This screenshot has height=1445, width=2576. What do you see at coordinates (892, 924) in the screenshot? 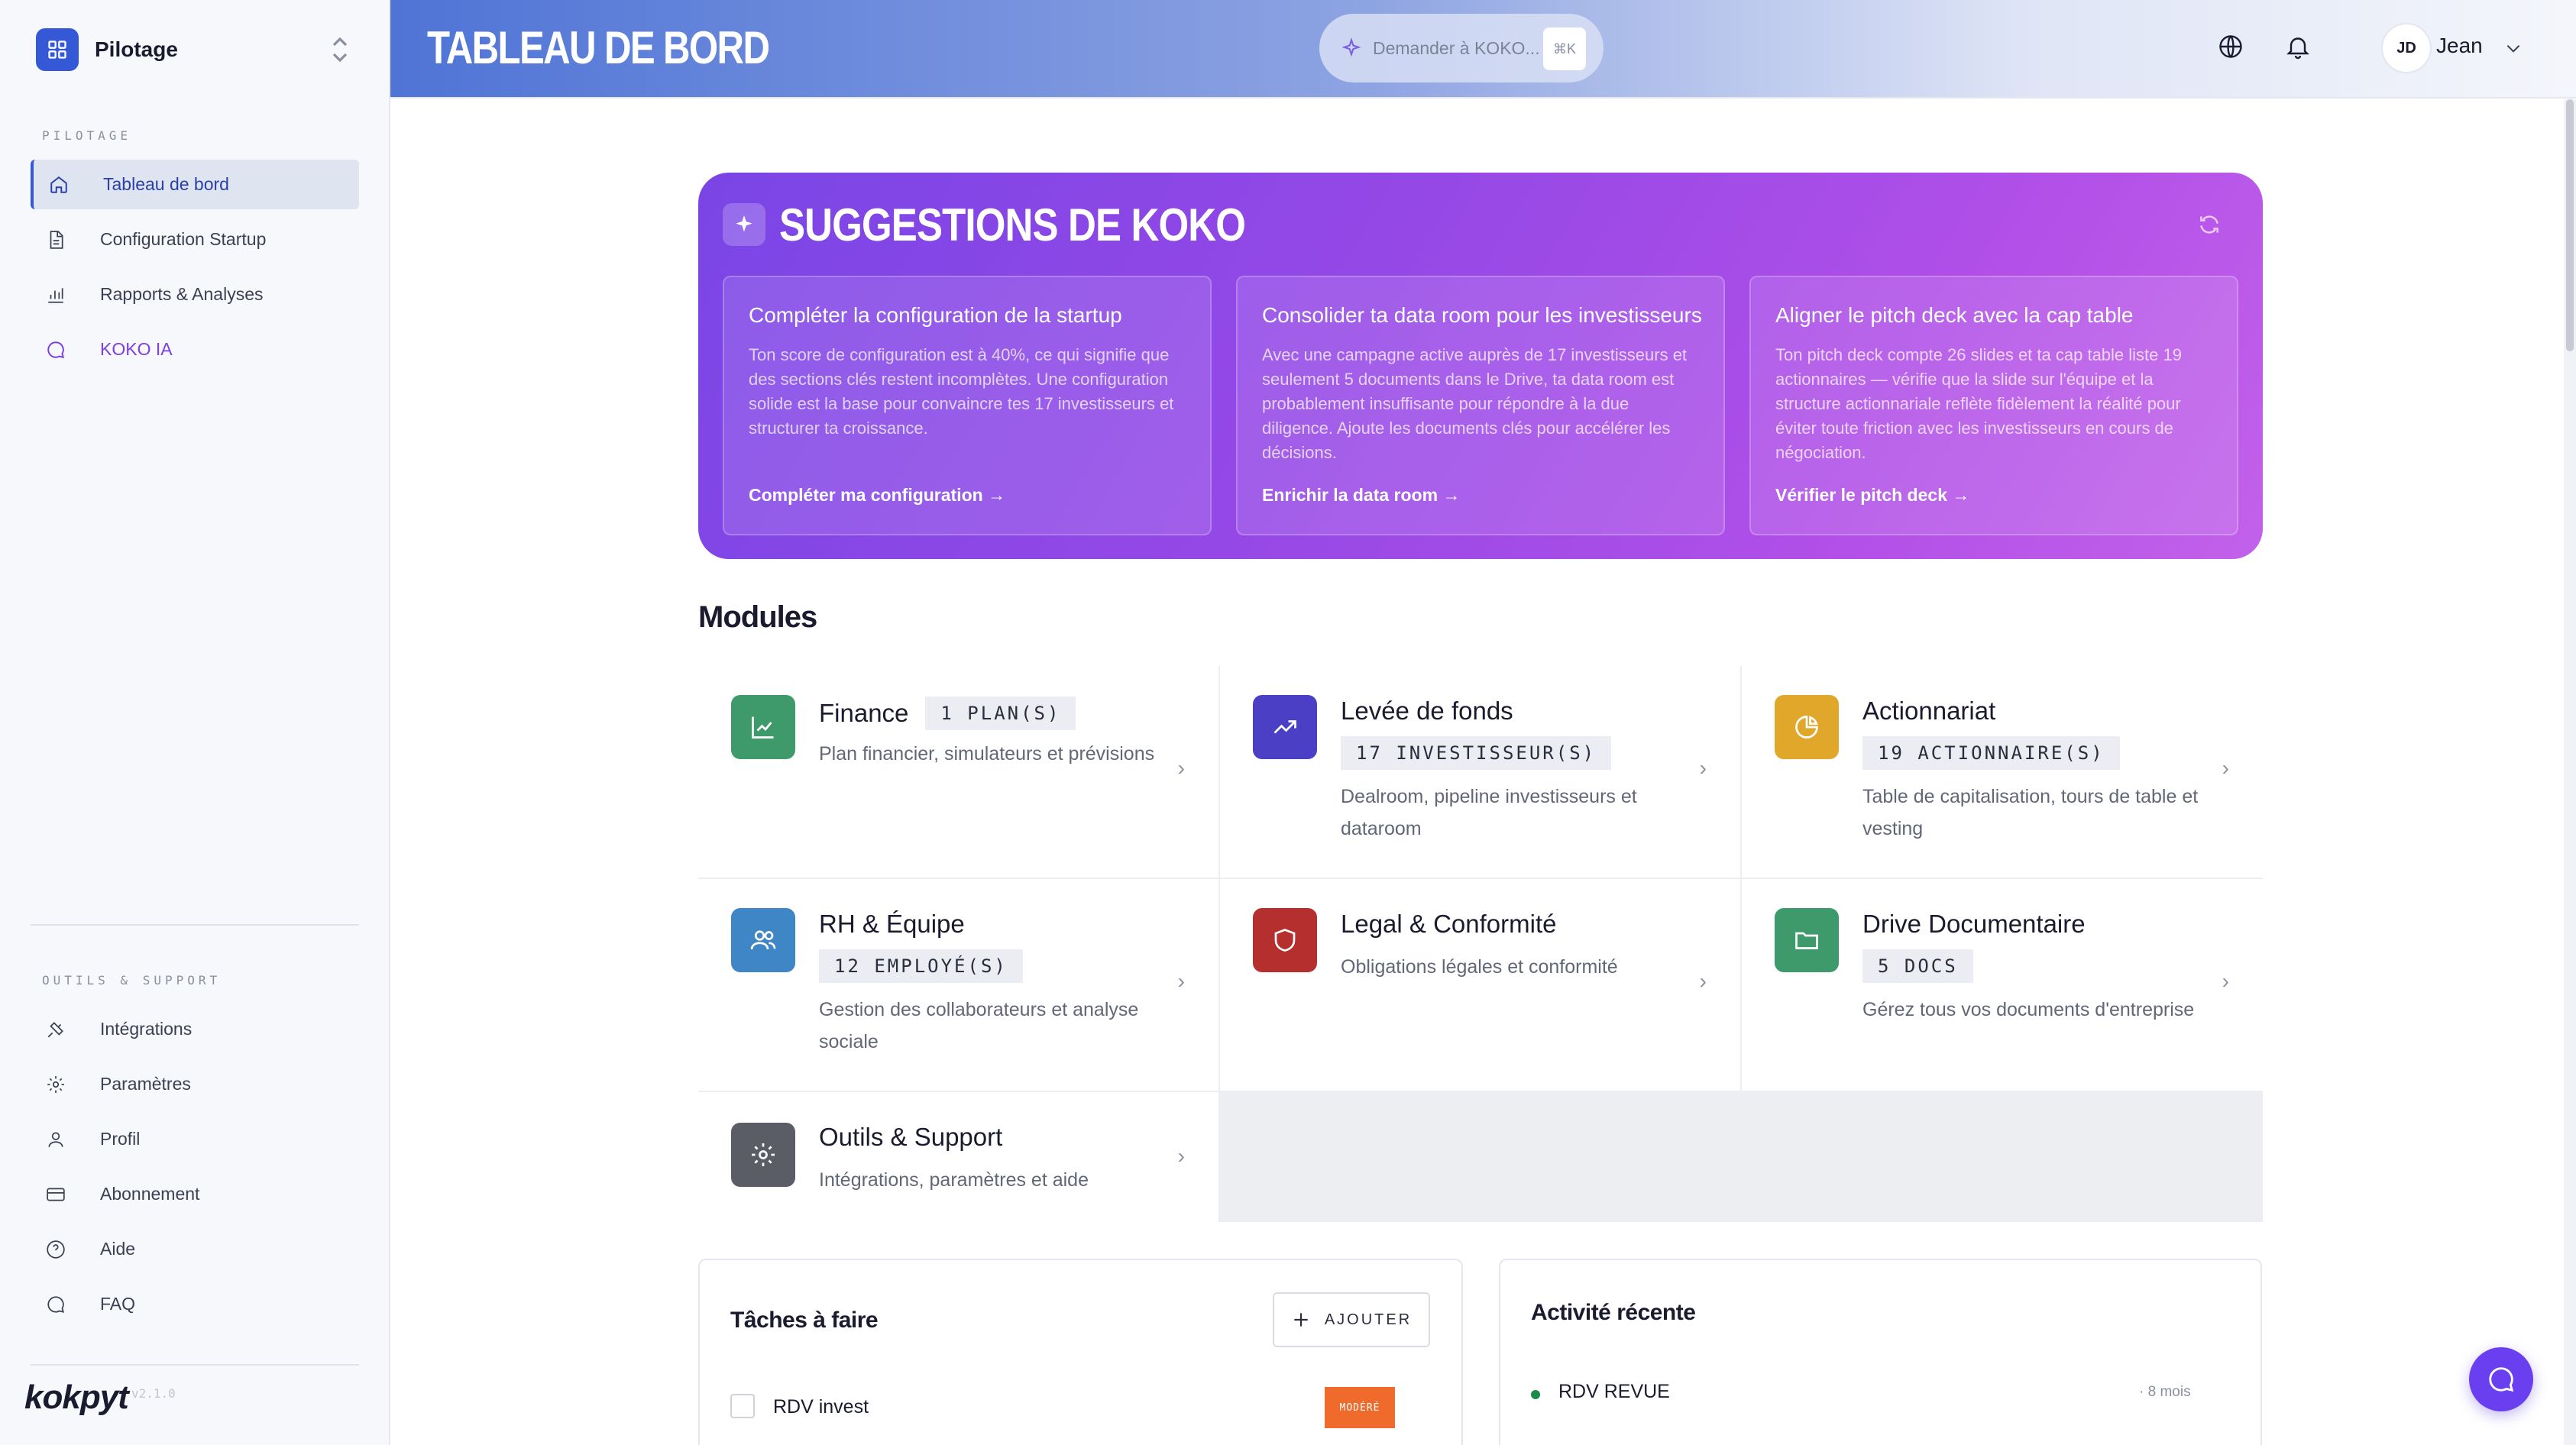
I see `module-name: RH & Équipe` at bounding box center [892, 924].